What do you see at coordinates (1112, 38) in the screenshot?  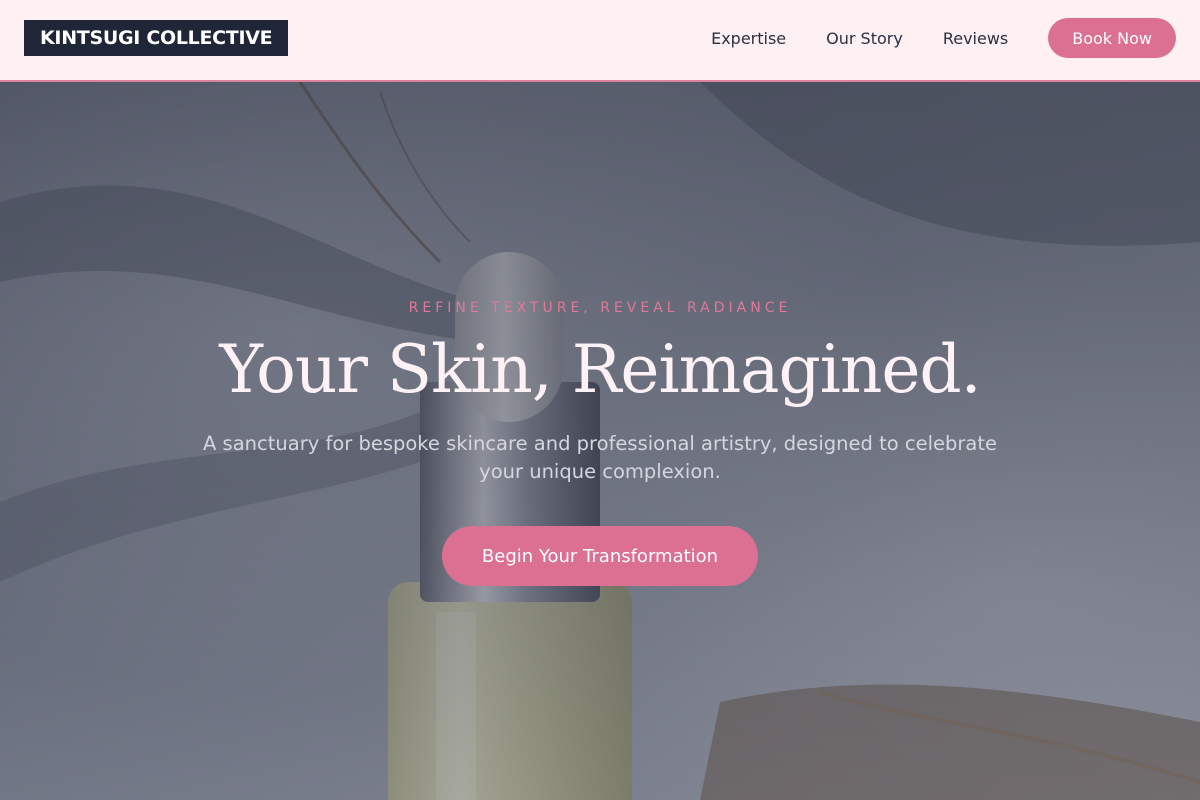 I see `book-now-button: Book Now` at bounding box center [1112, 38].